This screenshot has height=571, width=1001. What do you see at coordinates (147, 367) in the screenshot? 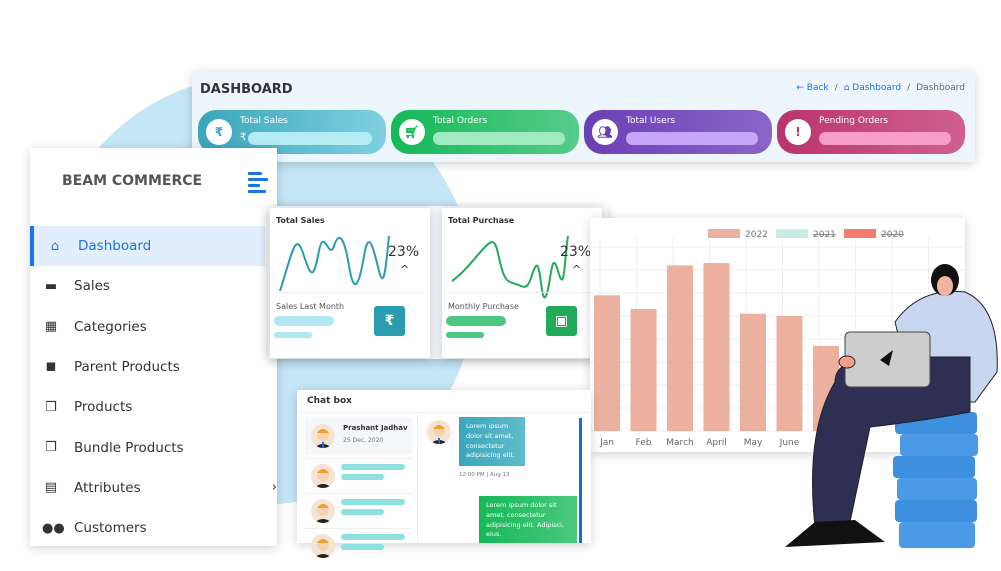
I see `sidebar-item-parent-products: ◼ Parent Products` at bounding box center [147, 367].